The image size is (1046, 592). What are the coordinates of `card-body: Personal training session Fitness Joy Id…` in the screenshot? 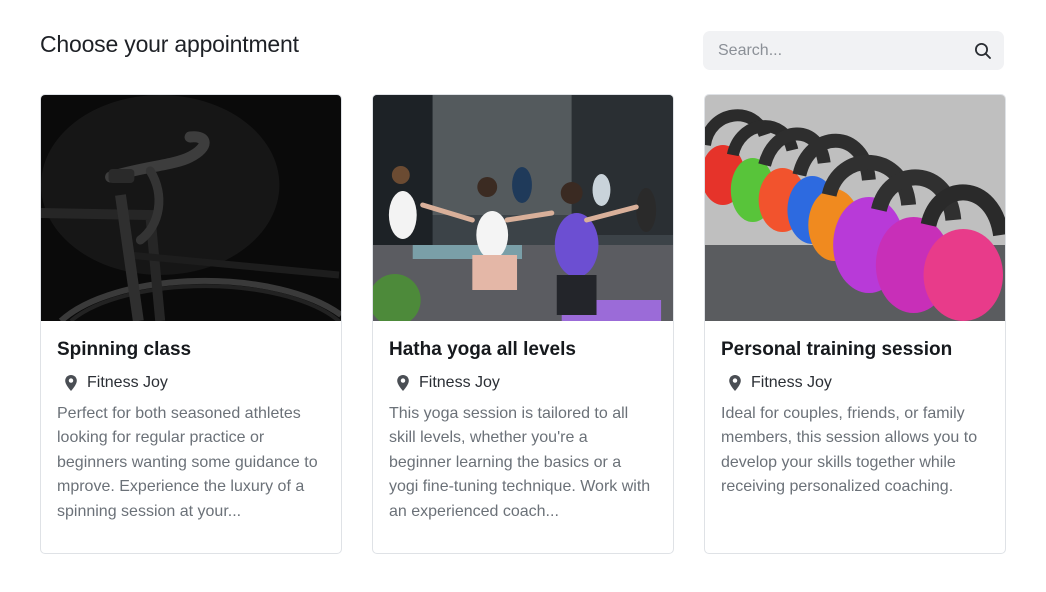 It's located at (855, 410).